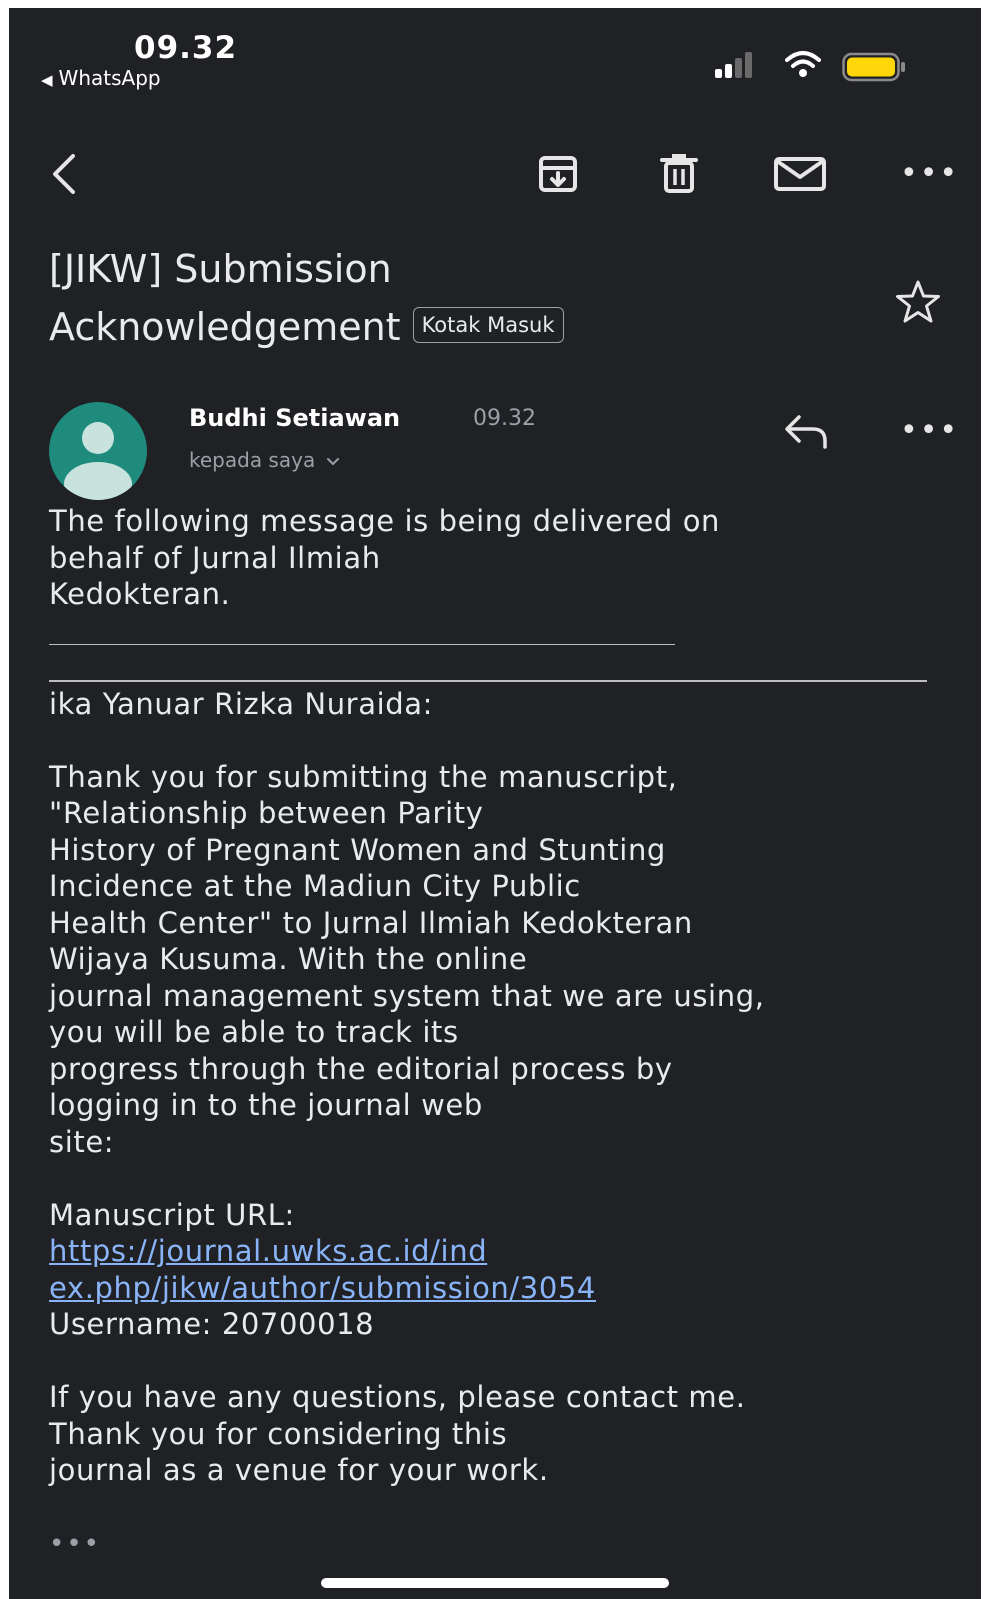 The width and height of the screenshot is (989, 1599). I want to click on signal-icon, so click(735, 65).